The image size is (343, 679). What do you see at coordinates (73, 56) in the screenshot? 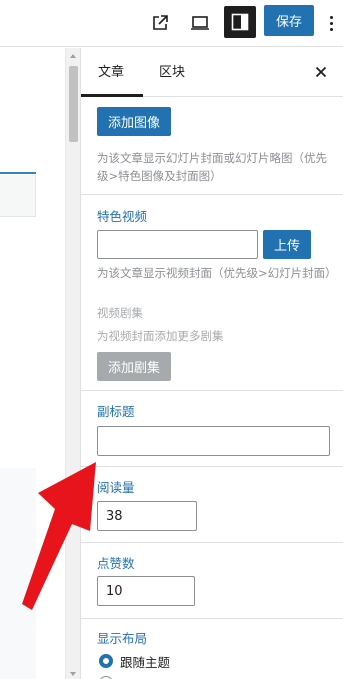
I see `scroll-up-arrow` at bounding box center [73, 56].